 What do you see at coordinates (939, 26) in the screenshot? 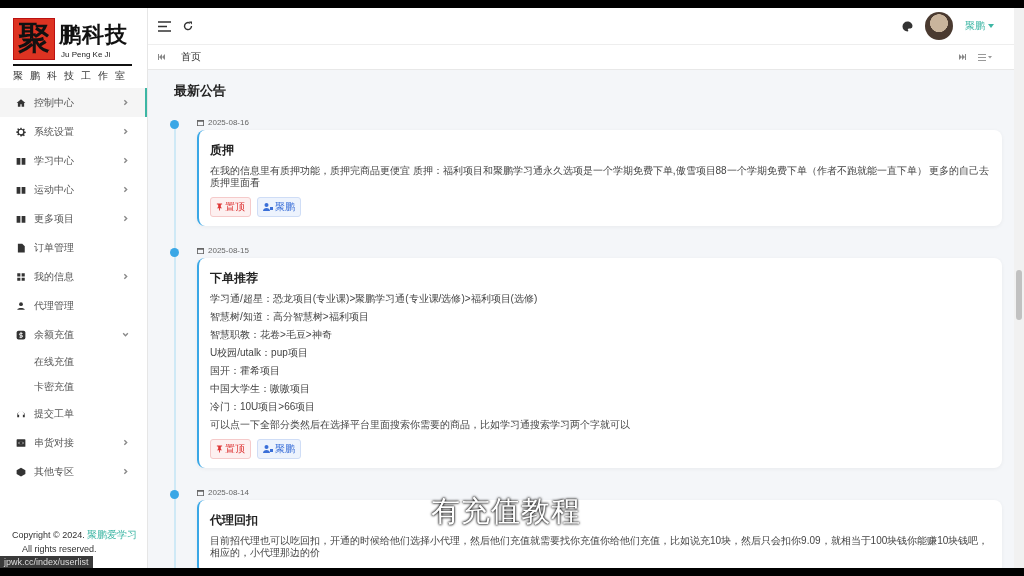
I see `avatar` at bounding box center [939, 26].